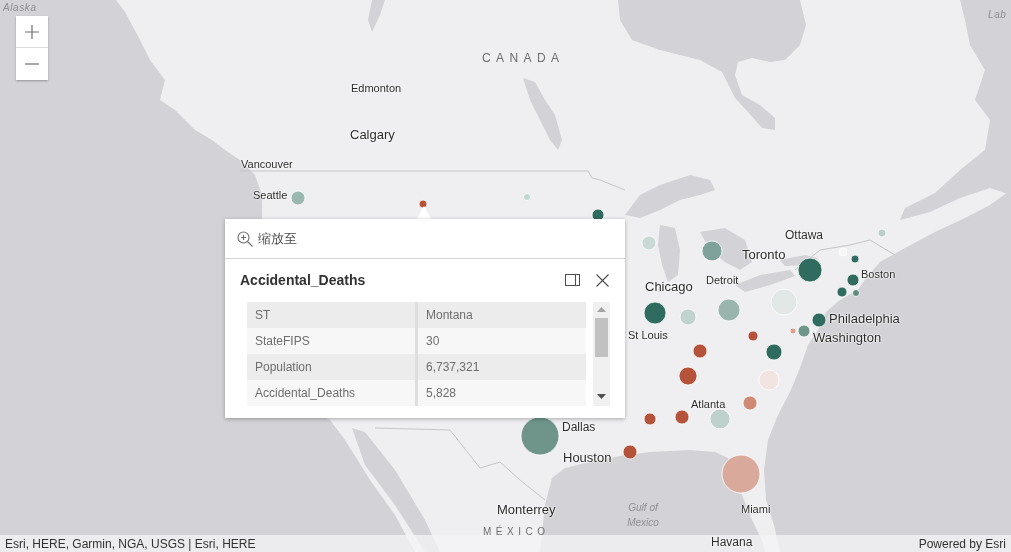  Describe the element at coordinates (601, 309) in the screenshot. I see `scroll-up-icon` at that location.